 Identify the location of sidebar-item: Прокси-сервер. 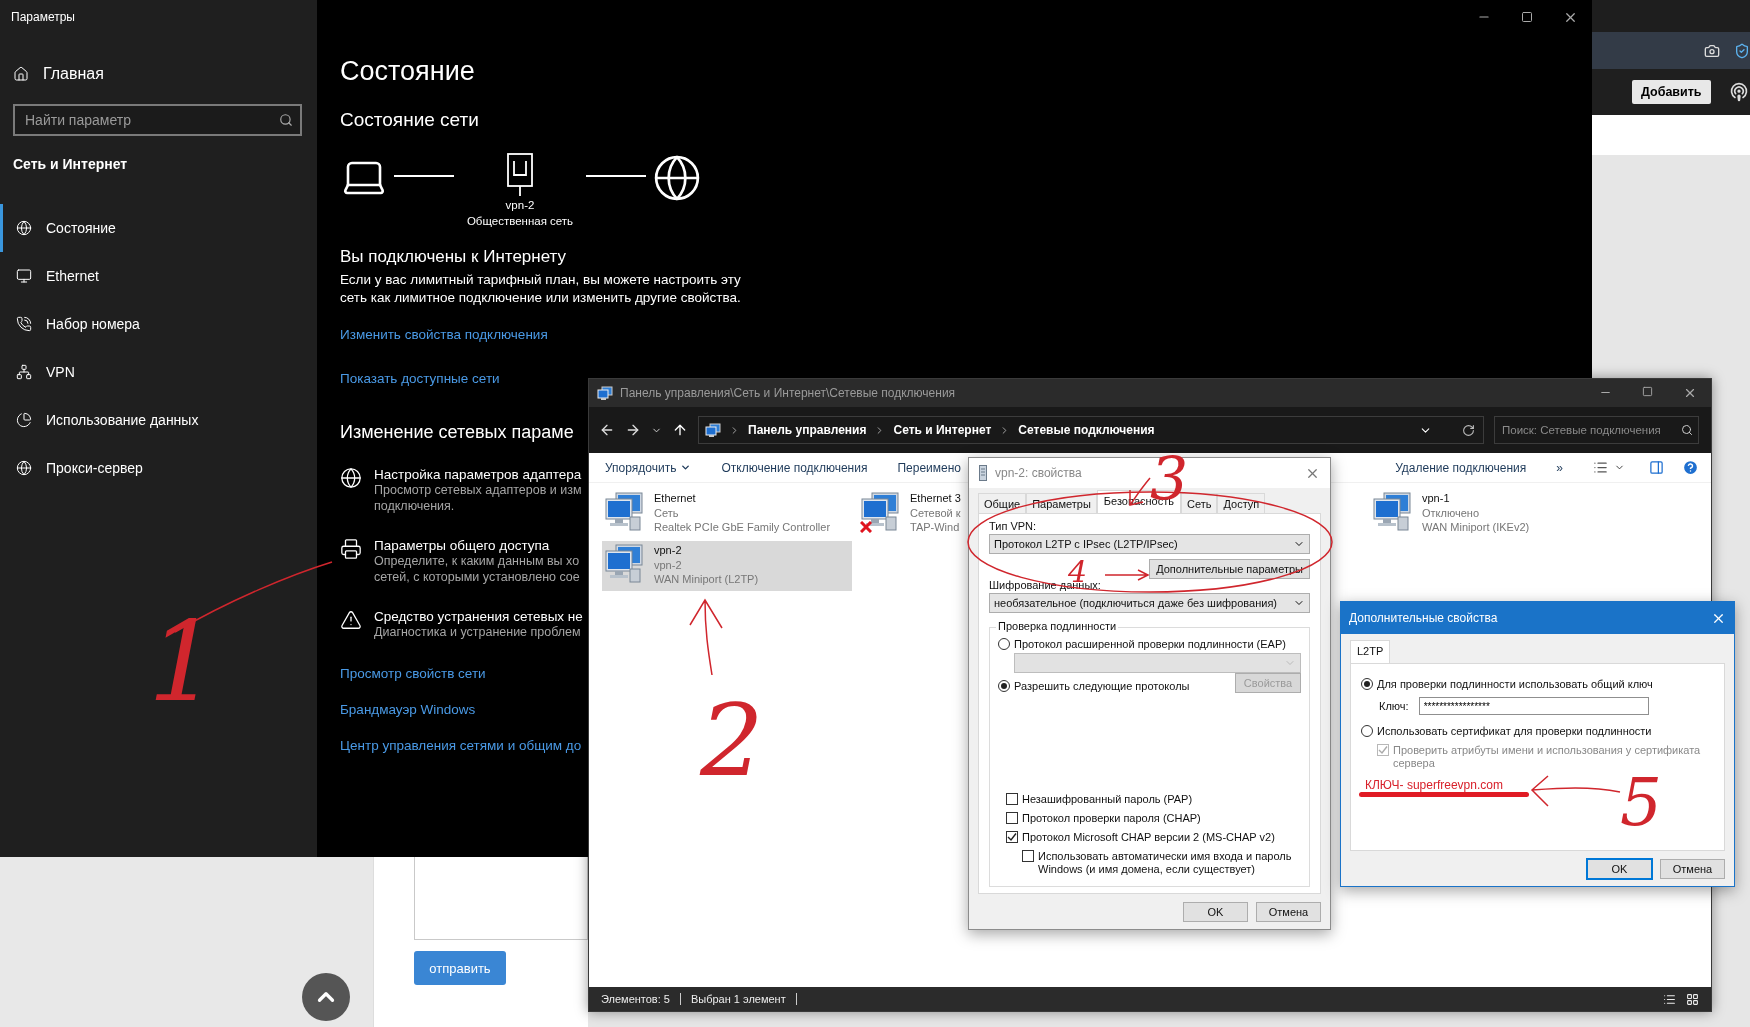
(158, 468).